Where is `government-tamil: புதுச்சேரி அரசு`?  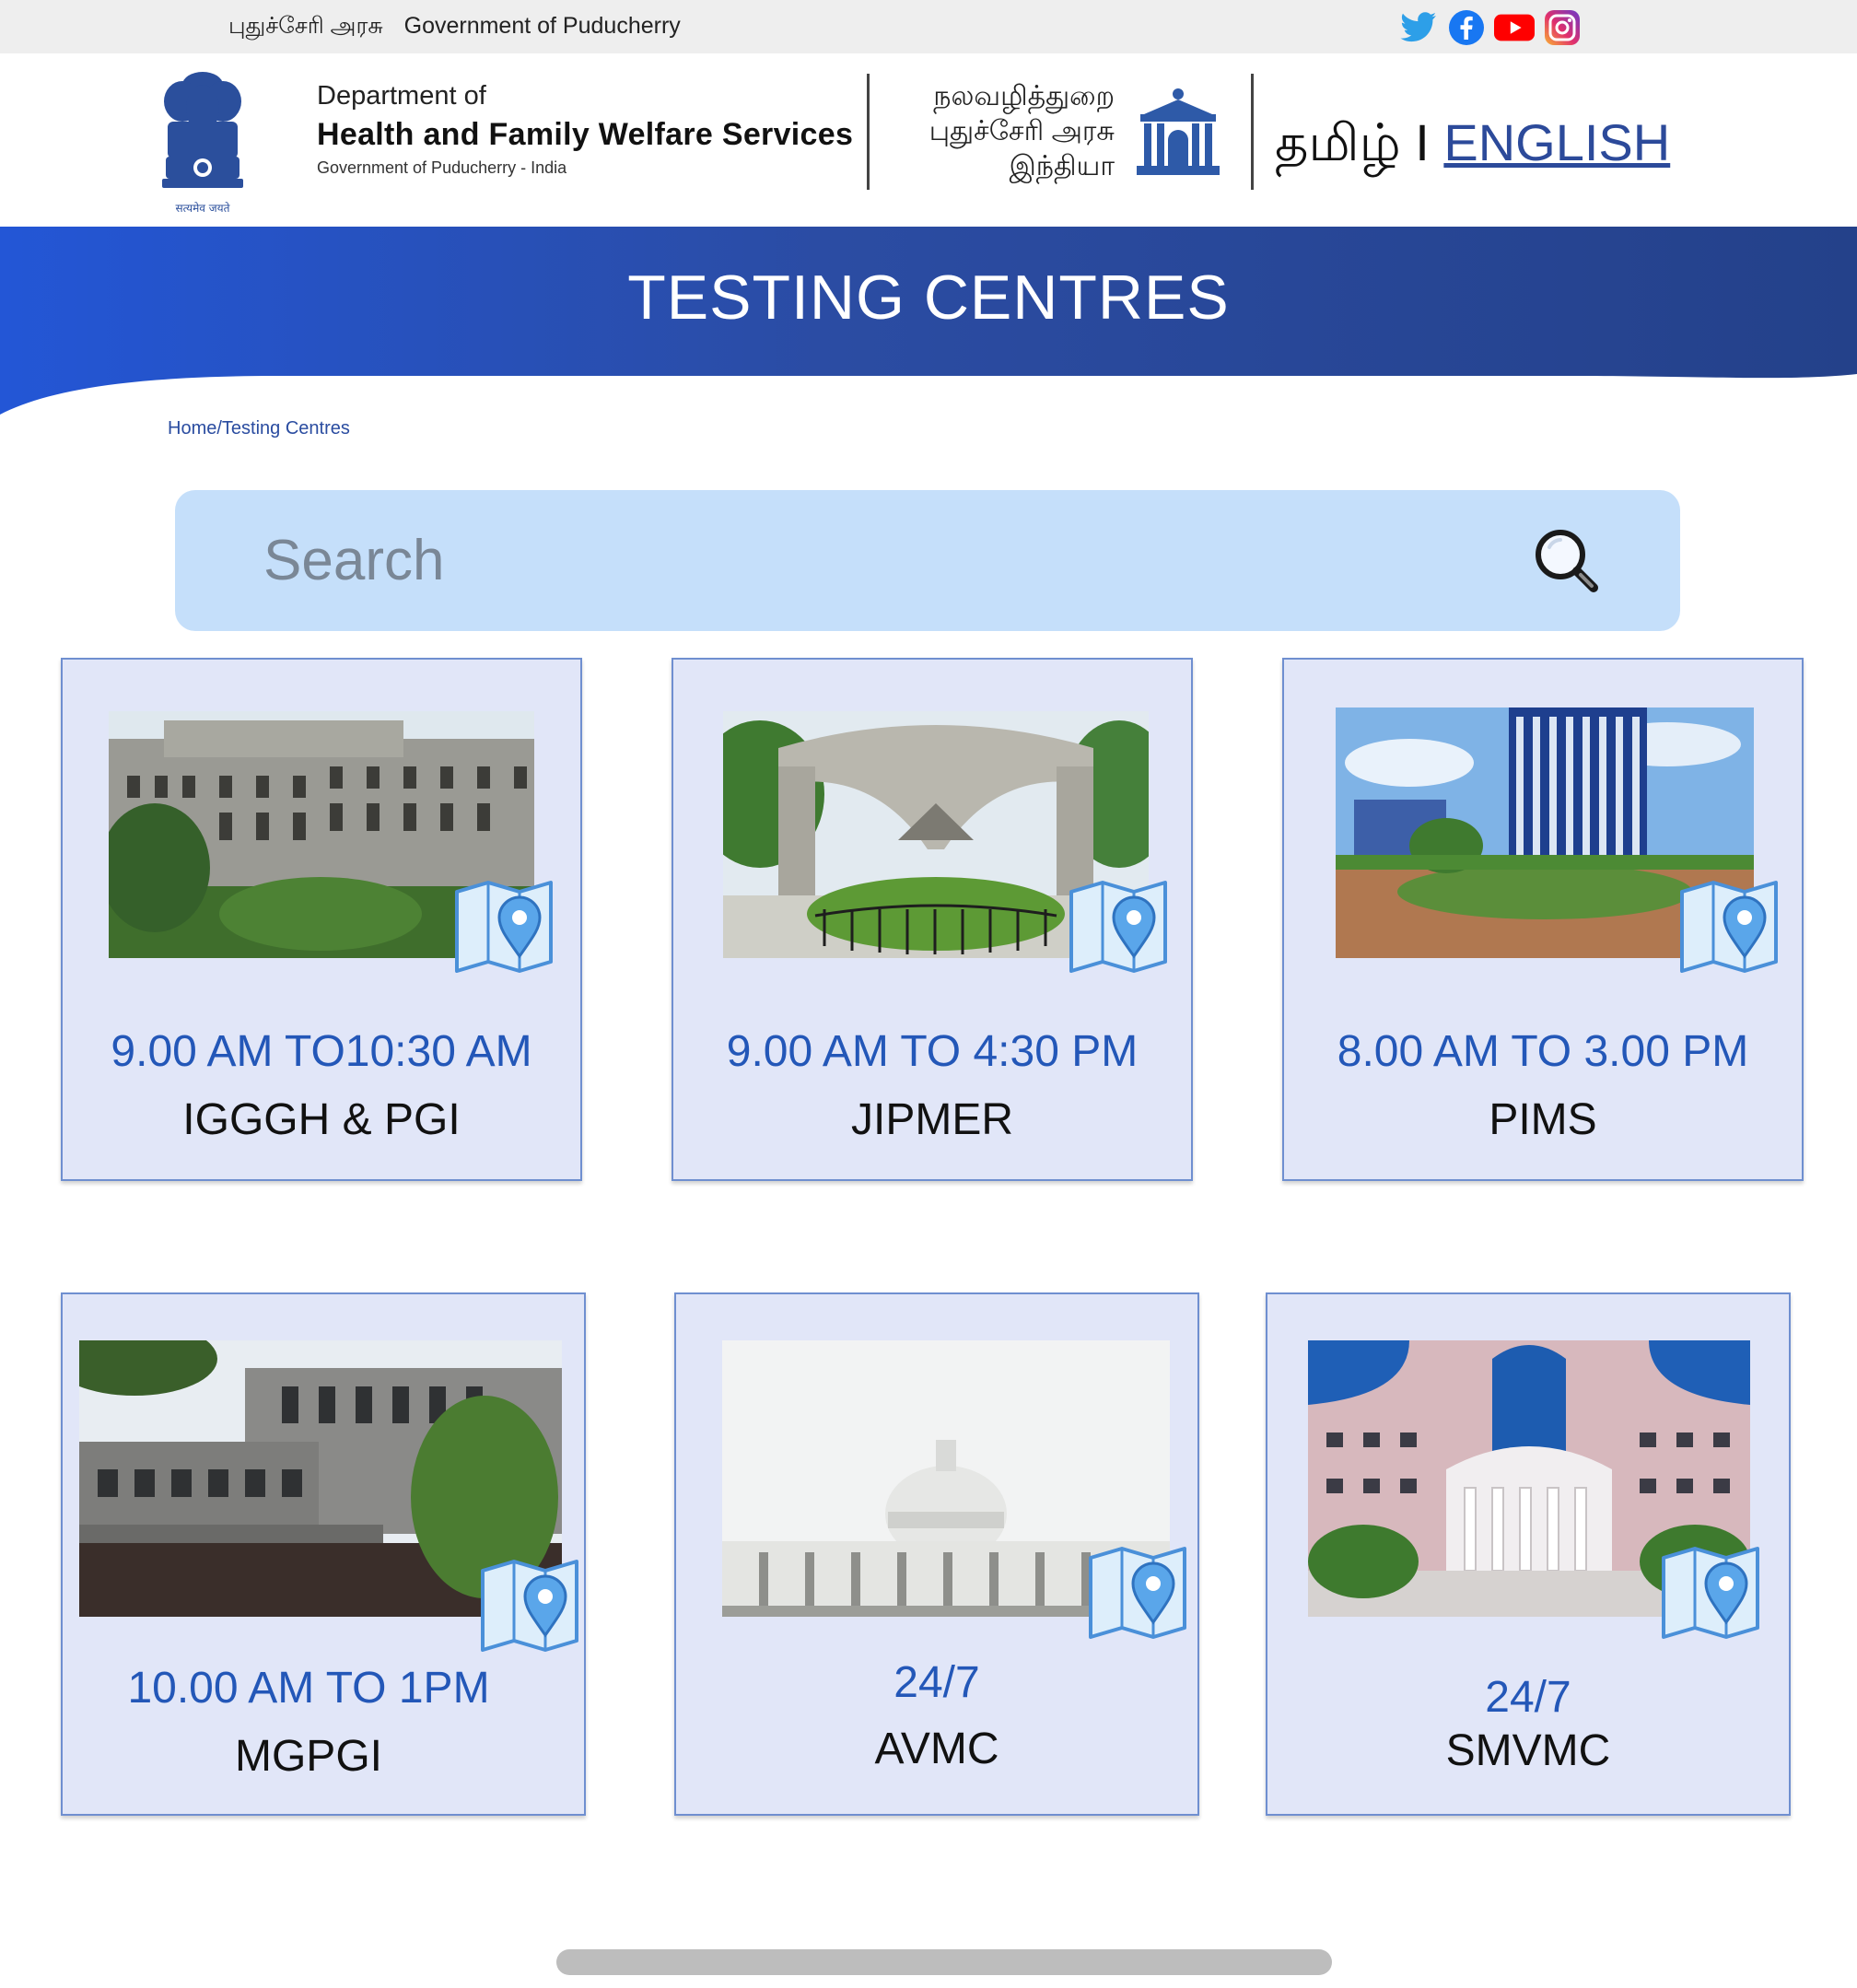 government-tamil: புதுச்சேரி அரசு is located at coordinates (305, 26).